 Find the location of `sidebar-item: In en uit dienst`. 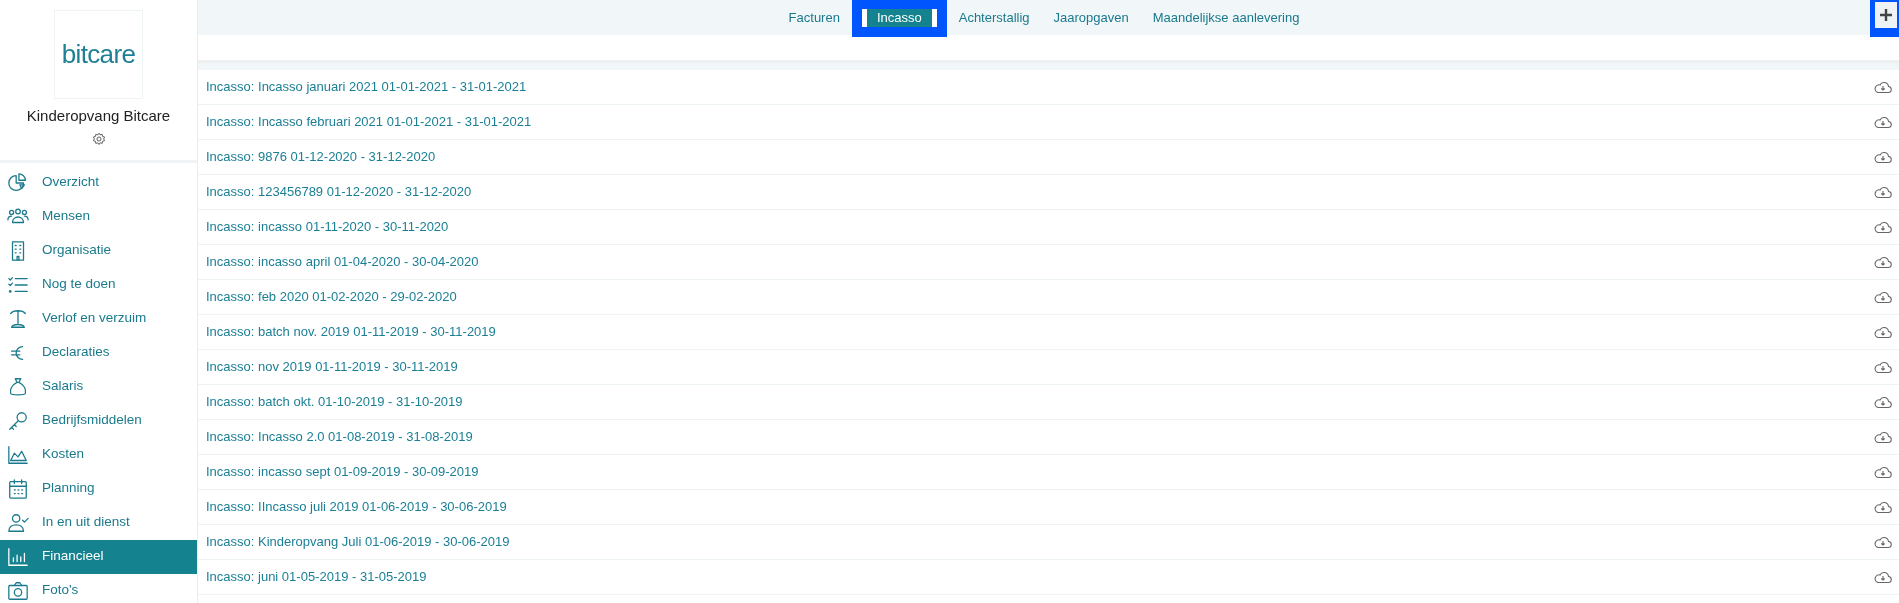

sidebar-item: In en uit dienst is located at coordinates (98, 522).